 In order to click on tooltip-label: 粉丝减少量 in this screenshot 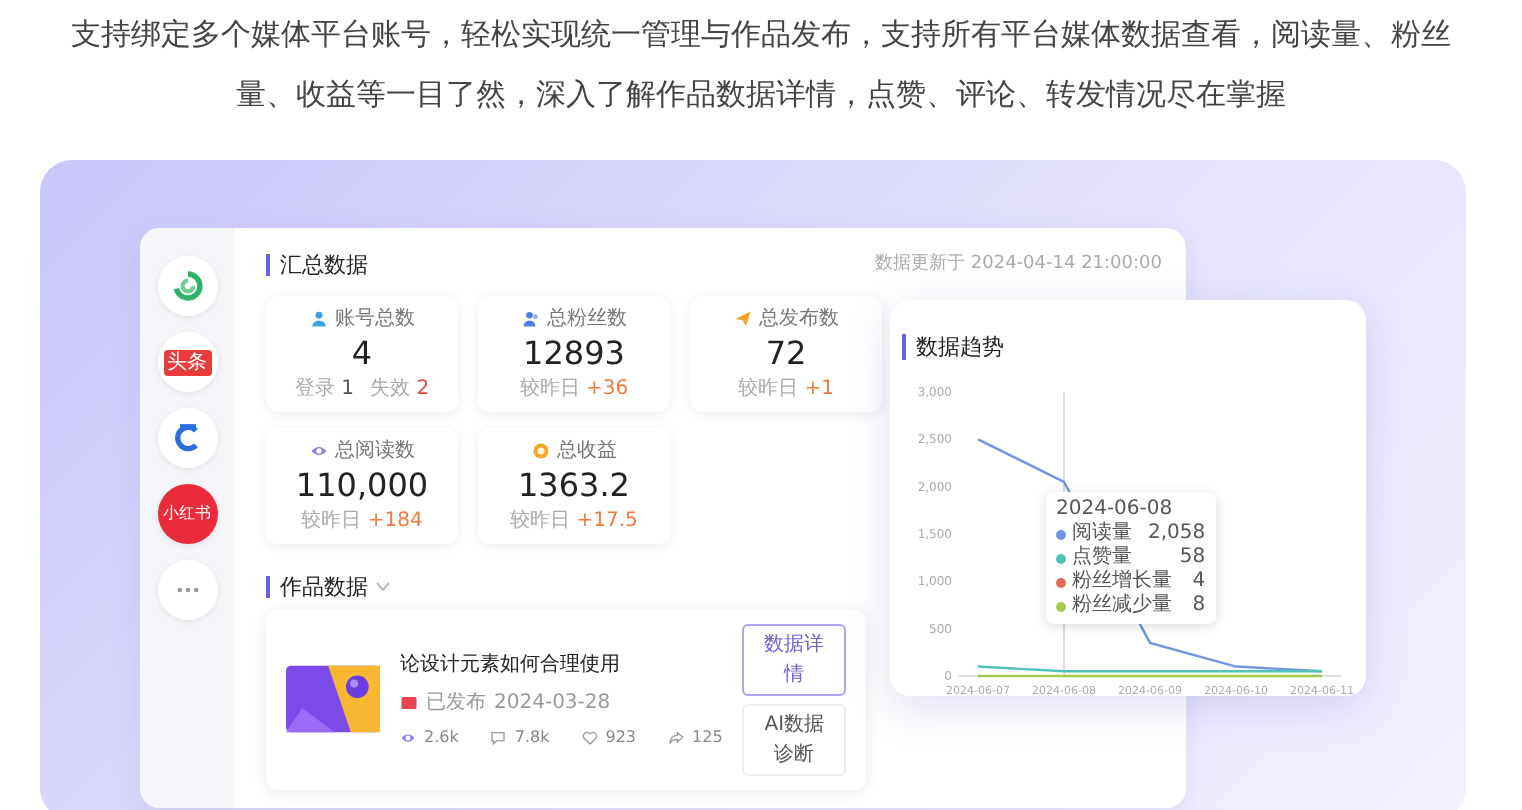, I will do `click(1122, 606)`.